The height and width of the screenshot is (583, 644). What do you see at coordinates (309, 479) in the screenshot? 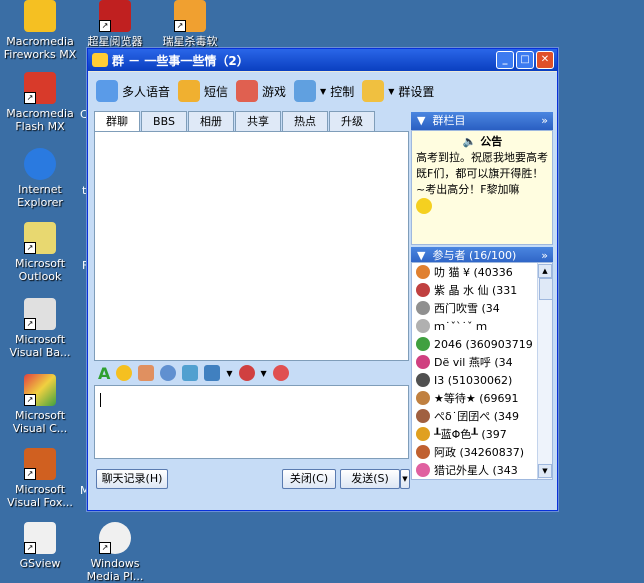
I see `close-chat-button: 关闭(C)` at bounding box center [309, 479].